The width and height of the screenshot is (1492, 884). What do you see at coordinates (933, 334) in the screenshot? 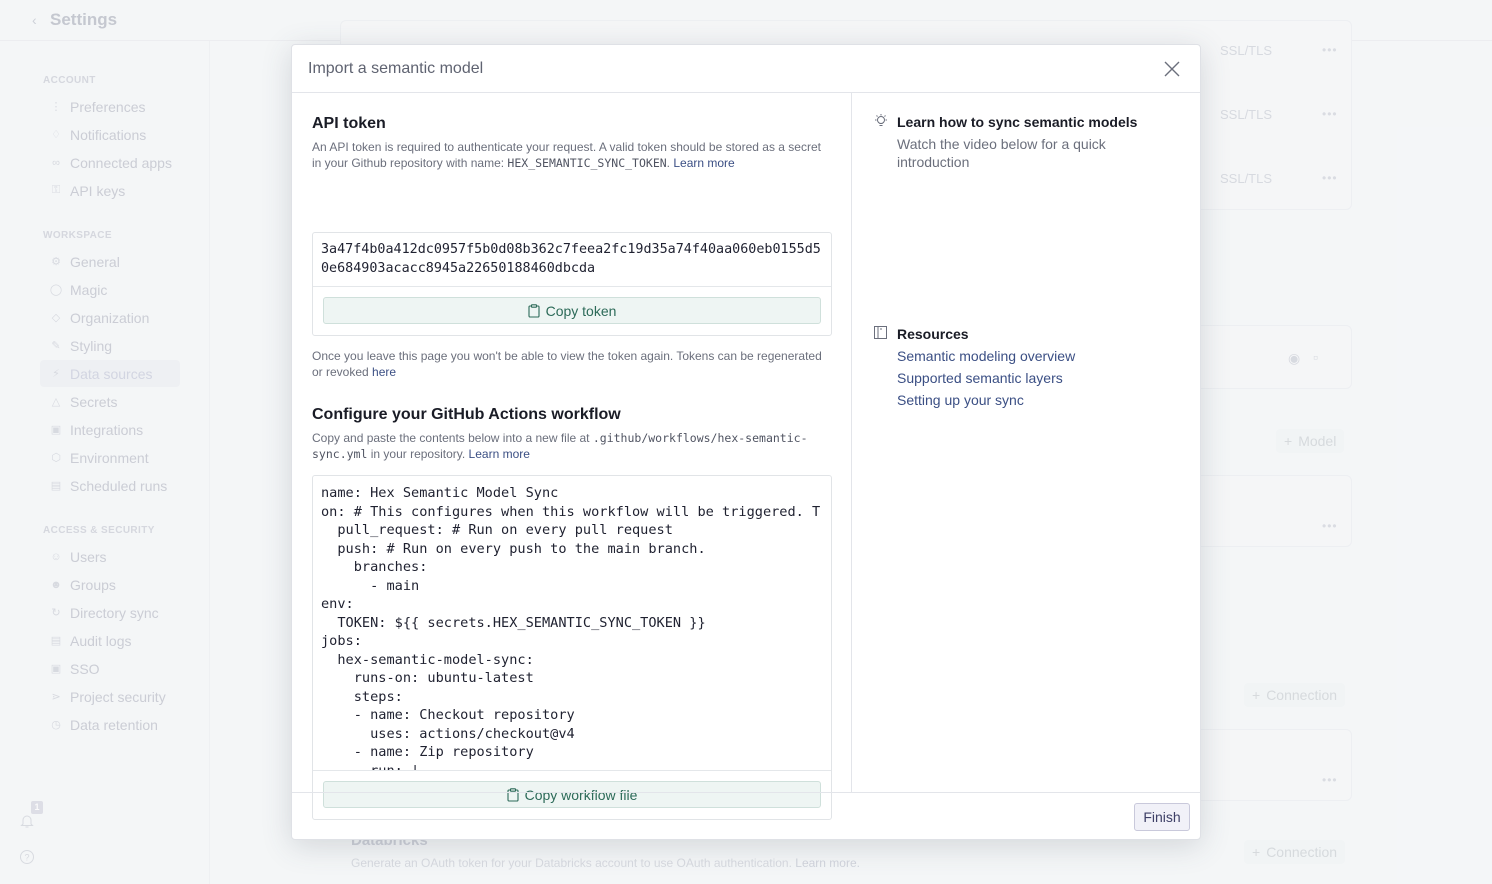
I see `resources-title: Resources` at bounding box center [933, 334].